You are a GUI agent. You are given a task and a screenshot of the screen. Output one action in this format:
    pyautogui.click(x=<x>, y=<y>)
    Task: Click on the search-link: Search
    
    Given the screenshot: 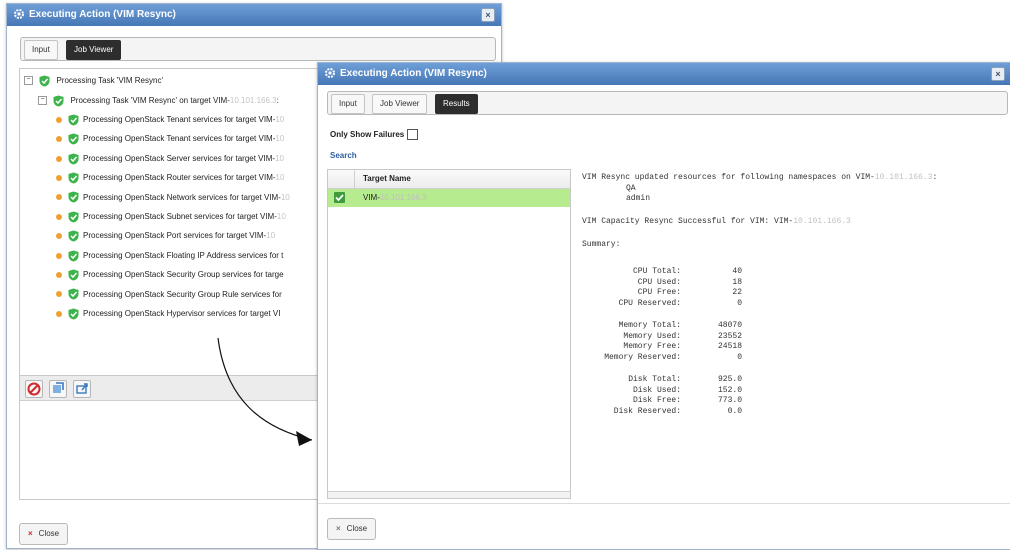 What is the action you would take?
    pyautogui.click(x=343, y=155)
    